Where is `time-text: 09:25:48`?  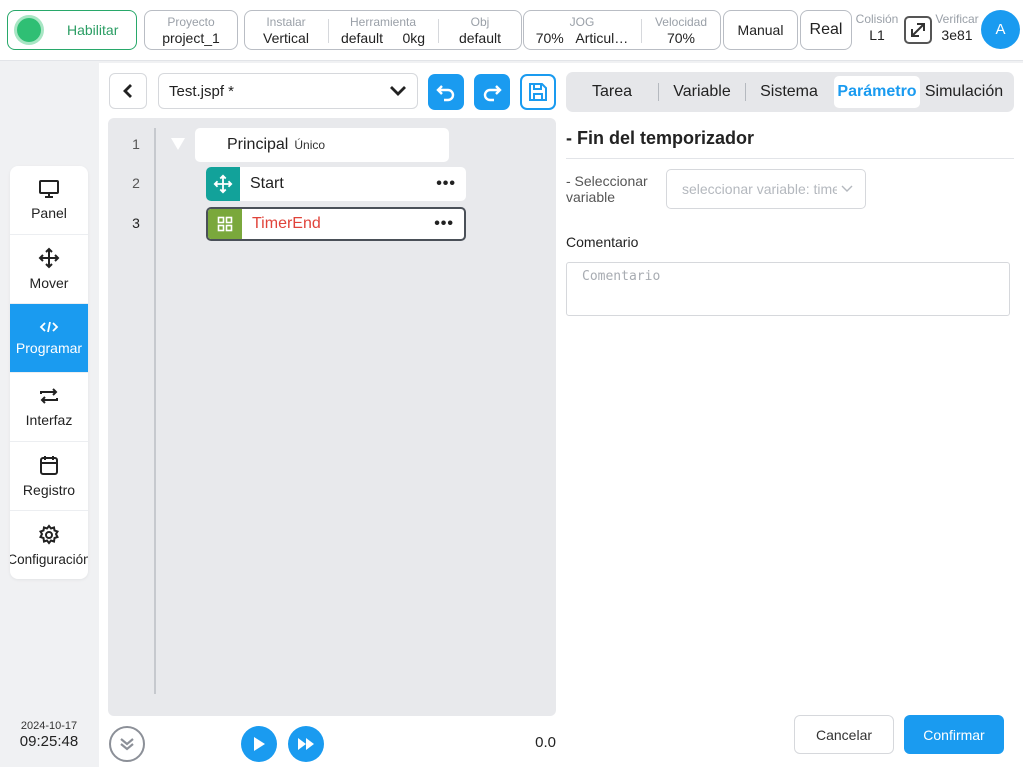
time-text: 09:25:48 is located at coordinates (49, 741).